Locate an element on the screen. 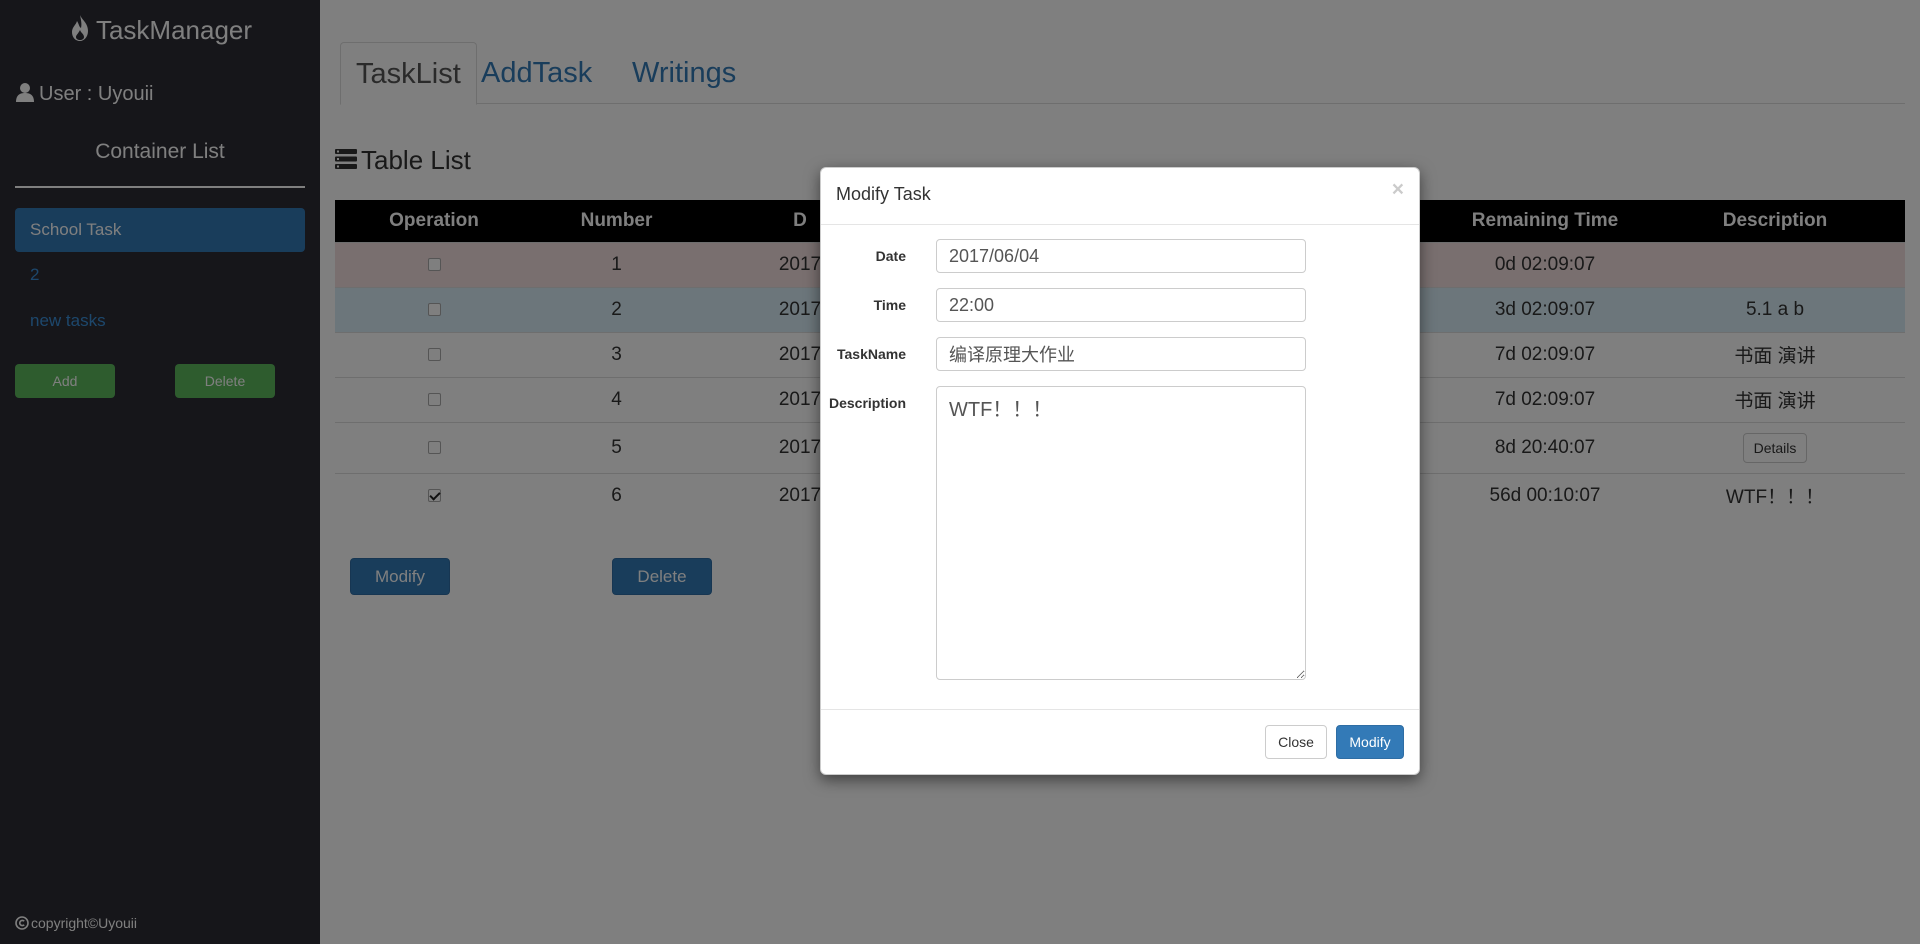 The width and height of the screenshot is (1920, 944). date-label: Date is located at coordinates (890, 256).